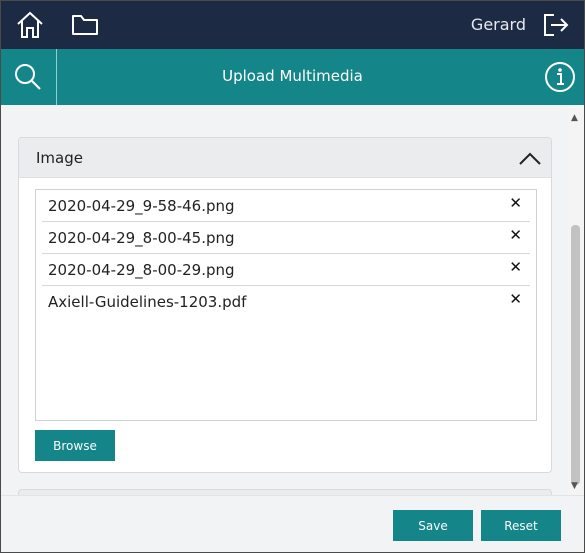 The image size is (585, 553). Describe the element at coordinates (141, 206) in the screenshot. I see `file-name: 2020-04-29_9-58-46.png` at that location.